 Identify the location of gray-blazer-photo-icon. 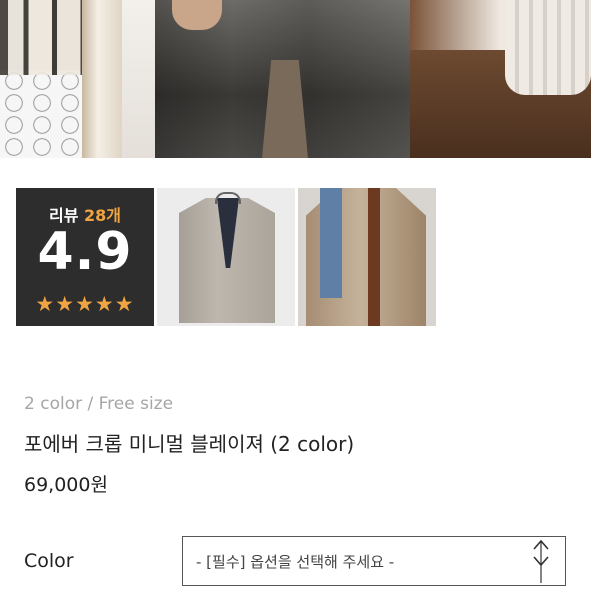
(227, 260).